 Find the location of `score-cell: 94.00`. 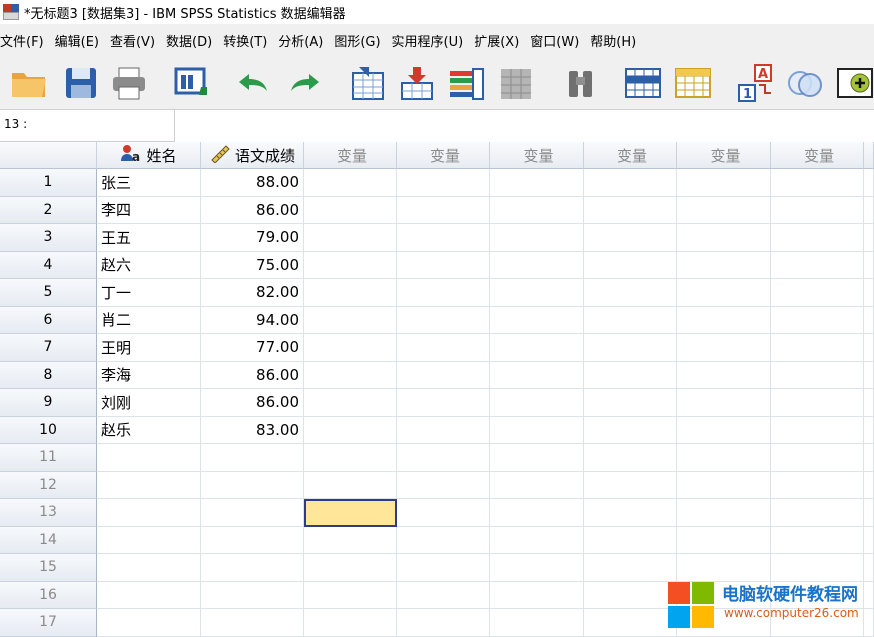

score-cell: 94.00 is located at coordinates (252, 320).